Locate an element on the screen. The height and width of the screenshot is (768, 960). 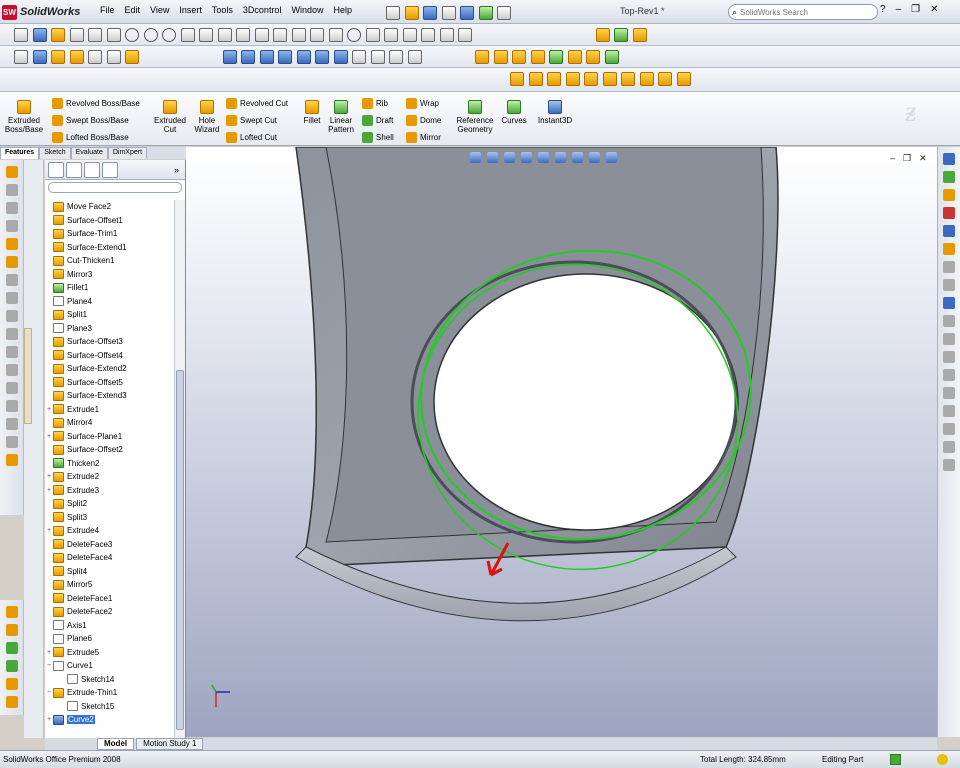
end-cap-icon is located at coordinates (11, 666).